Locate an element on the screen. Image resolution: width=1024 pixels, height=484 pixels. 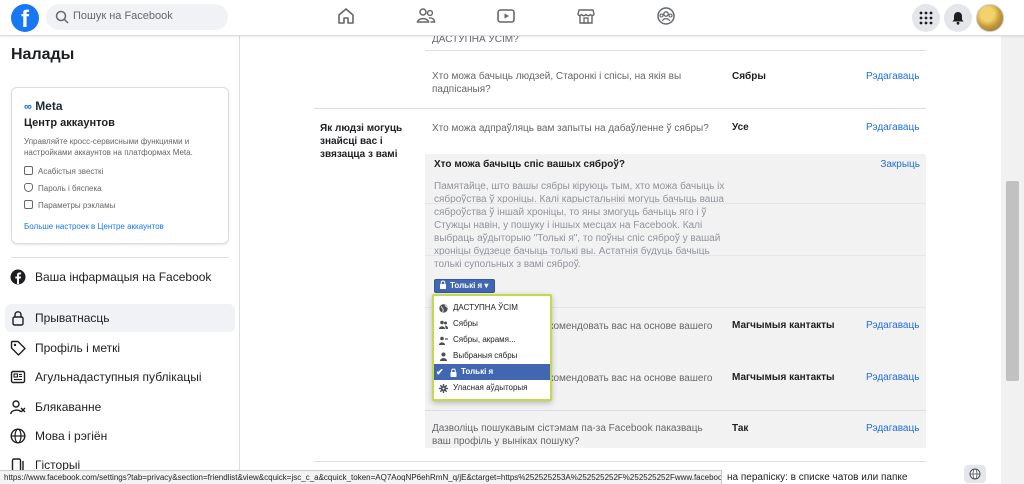
meta-item-ad-preferences: Параметры рэкламы is located at coordinates (69, 205).